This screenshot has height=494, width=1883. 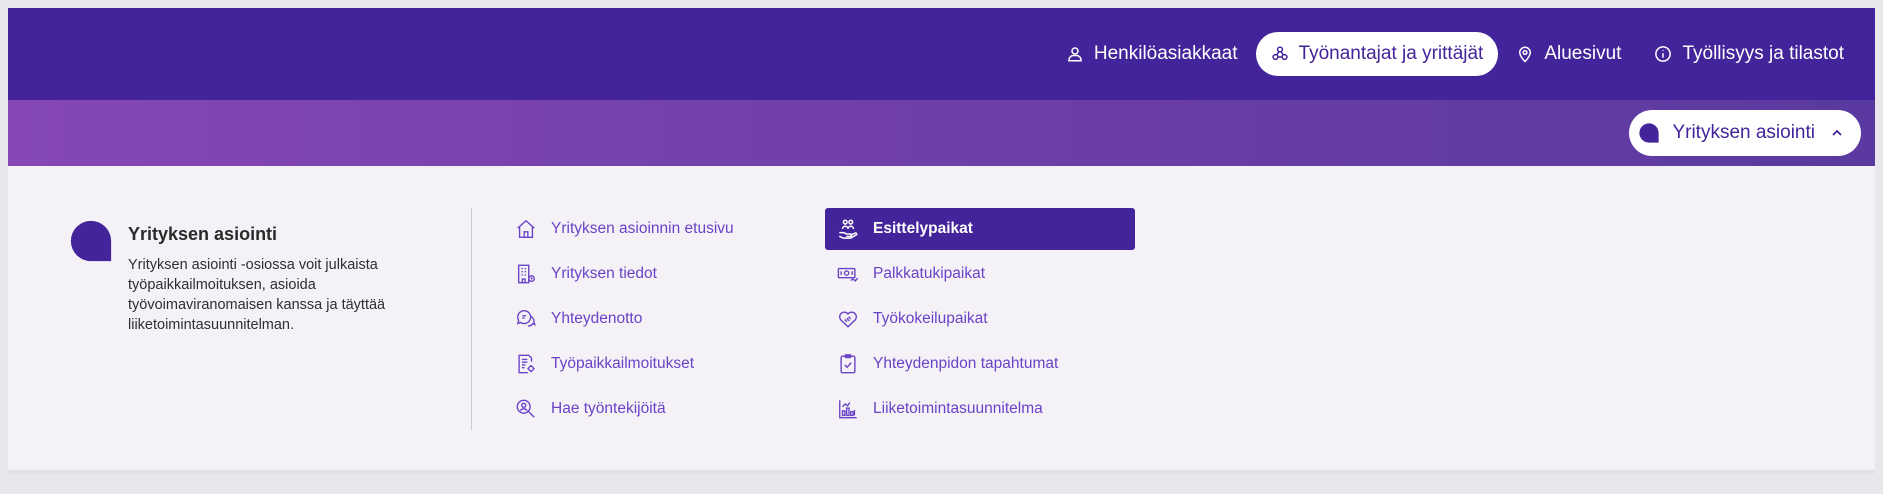 I want to click on section-toggle-button: Yrityksen asiointi, so click(x=1745, y=133).